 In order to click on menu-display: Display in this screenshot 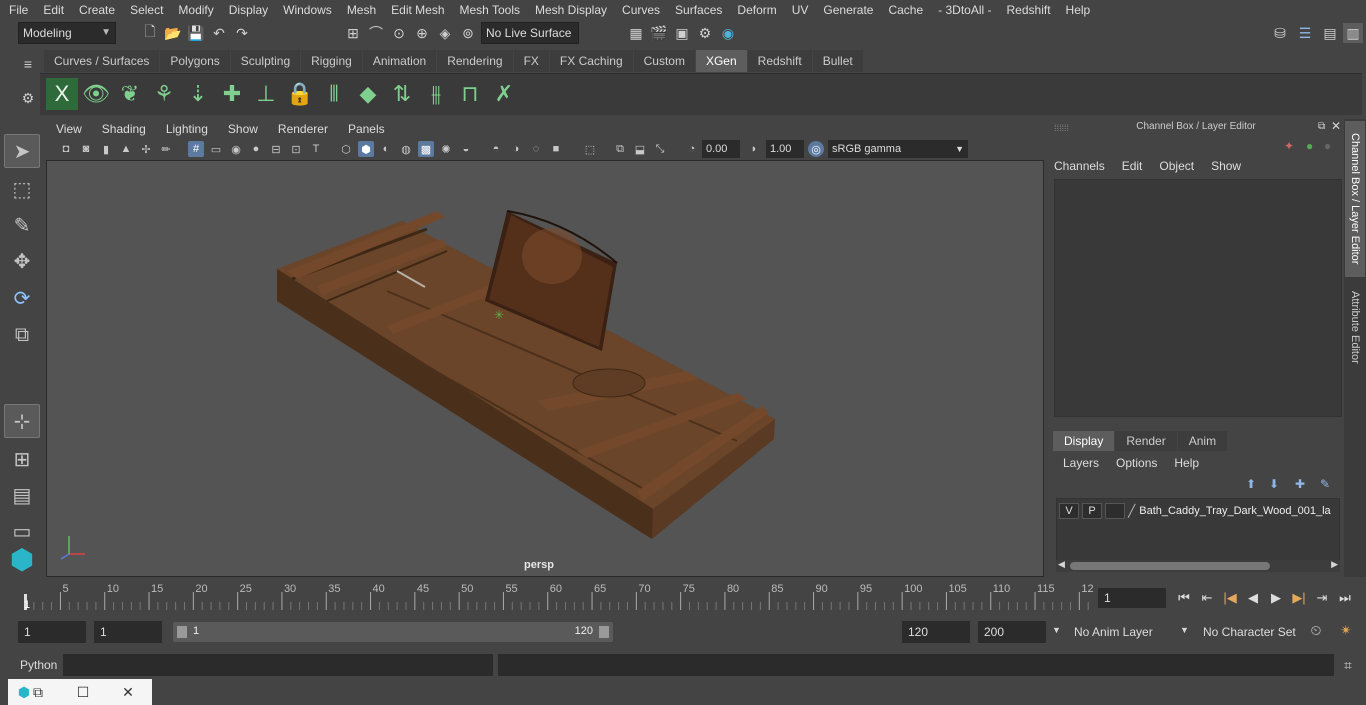, I will do `click(247, 10)`.